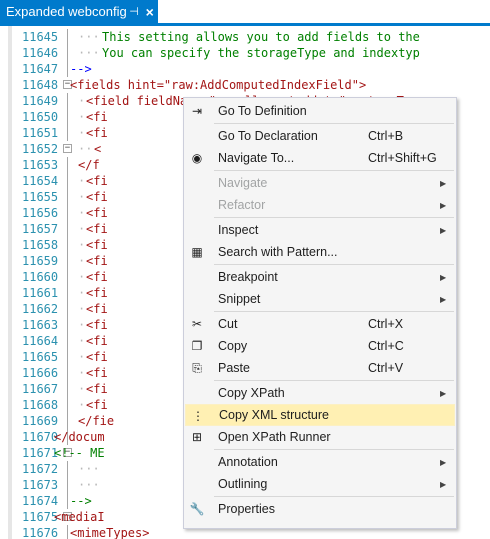 This screenshot has width=490, height=539. Describe the element at coordinates (79, 517) in the screenshot. I see `code-text: <mediaI` at that location.